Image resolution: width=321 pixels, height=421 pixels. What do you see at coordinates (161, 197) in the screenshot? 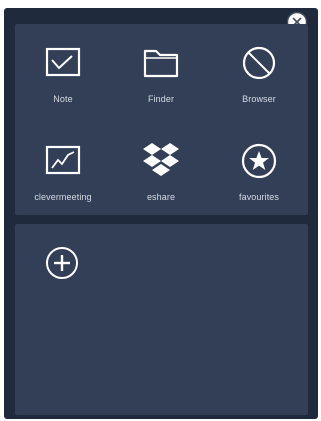
I see `app-label: eshare` at bounding box center [161, 197].